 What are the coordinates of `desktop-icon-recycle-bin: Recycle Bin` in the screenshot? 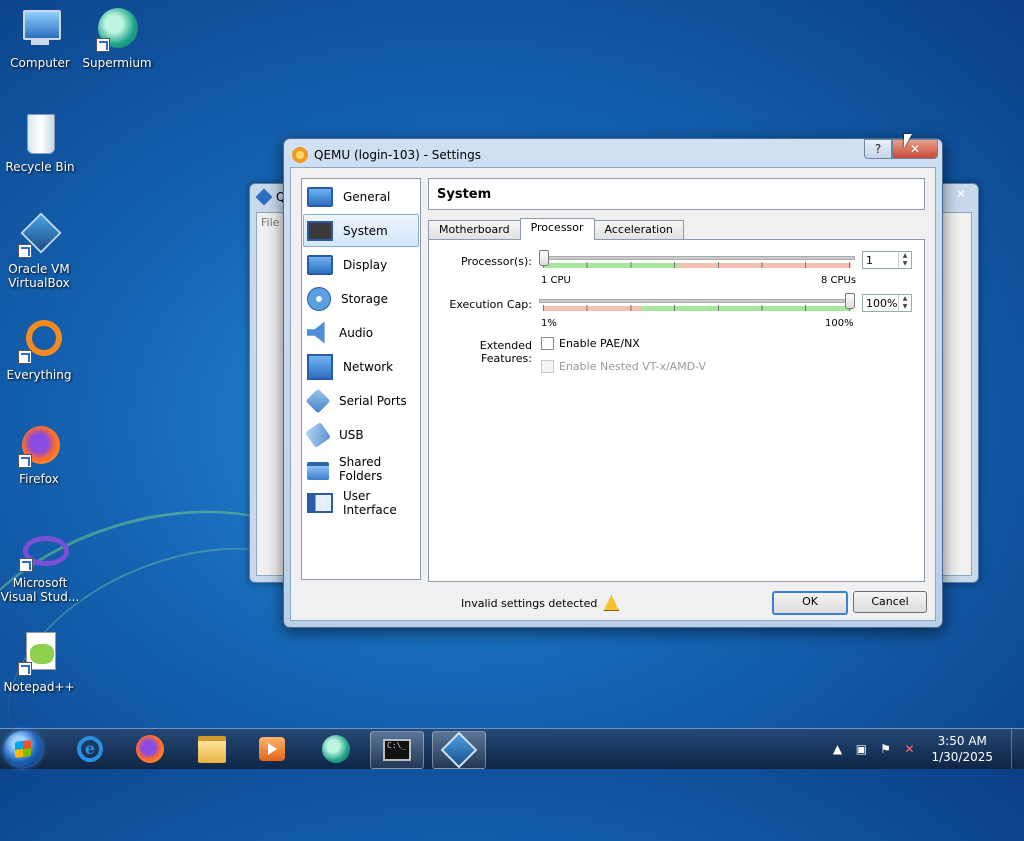 It's located at (40, 143).